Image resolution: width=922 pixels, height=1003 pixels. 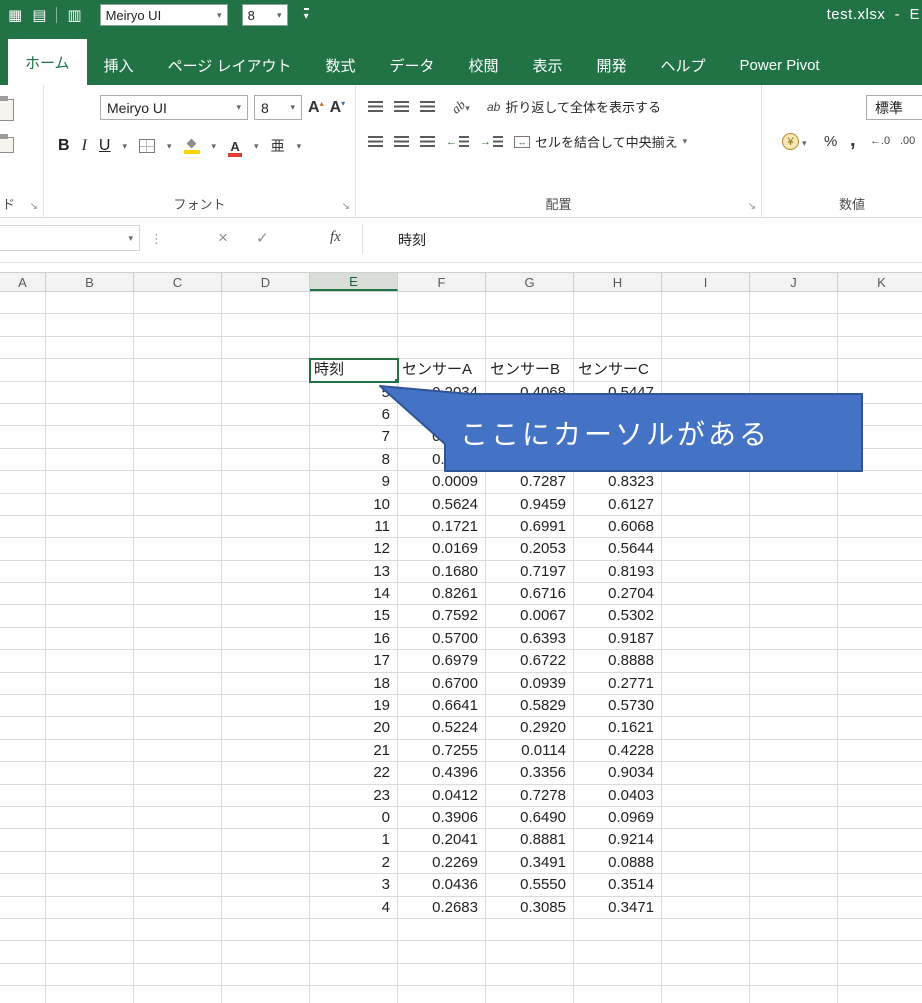 What do you see at coordinates (169, 146) in the screenshot?
I see `borders-dropdown-icon: ▾` at bounding box center [169, 146].